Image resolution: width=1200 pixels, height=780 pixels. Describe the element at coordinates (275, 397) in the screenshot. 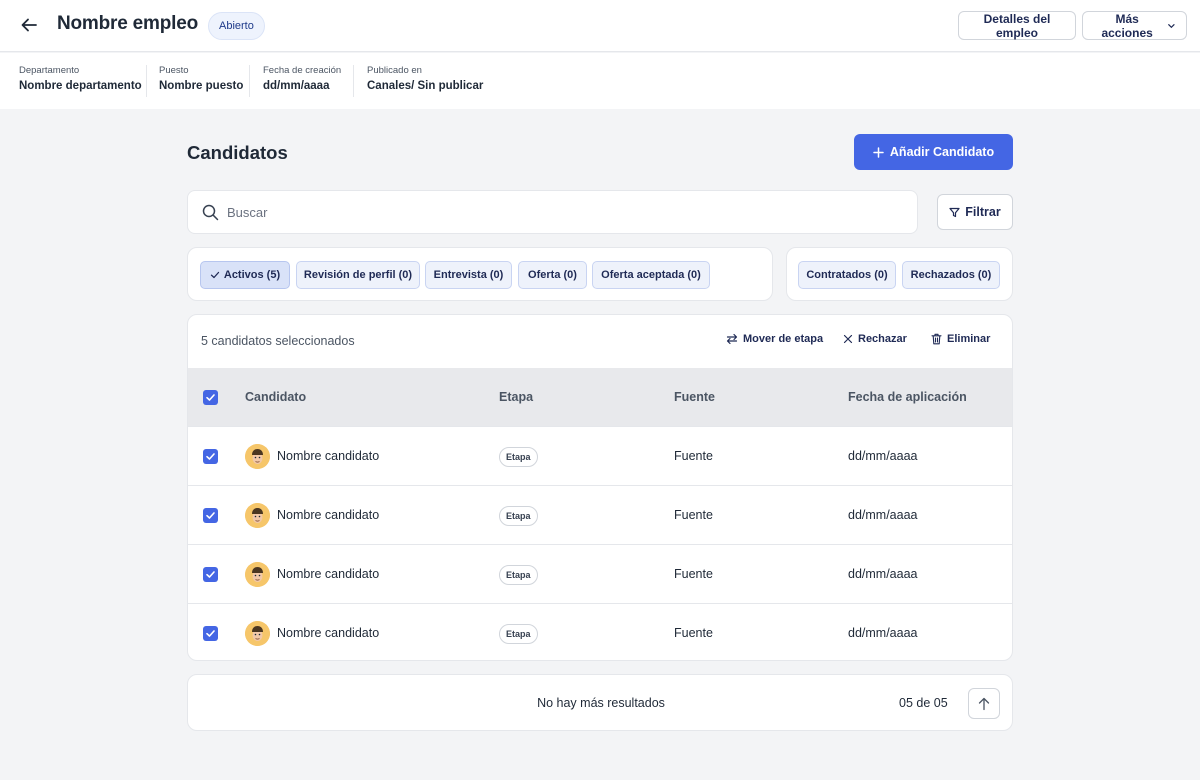

I see `column-header-candidate: Candidato` at that location.